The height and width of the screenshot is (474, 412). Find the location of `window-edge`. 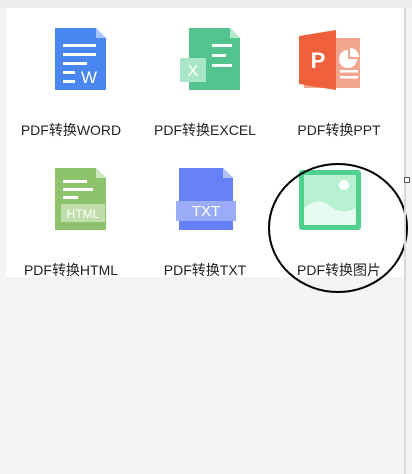

window-edge is located at coordinates (405, 241).